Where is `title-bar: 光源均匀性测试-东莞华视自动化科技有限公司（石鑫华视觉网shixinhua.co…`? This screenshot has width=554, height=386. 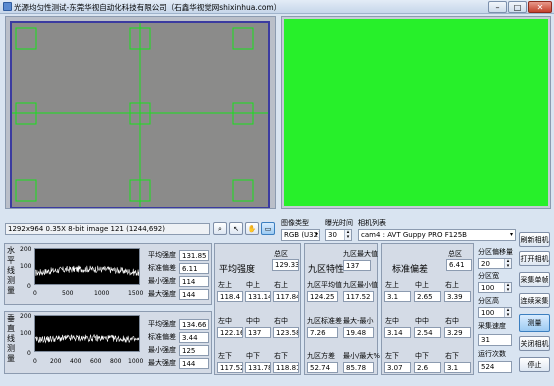 title-bar: 光源均匀性测试-东莞华视自动化科技有限公司（石鑫华视觉网shixinhua.co… is located at coordinates (277, 7).